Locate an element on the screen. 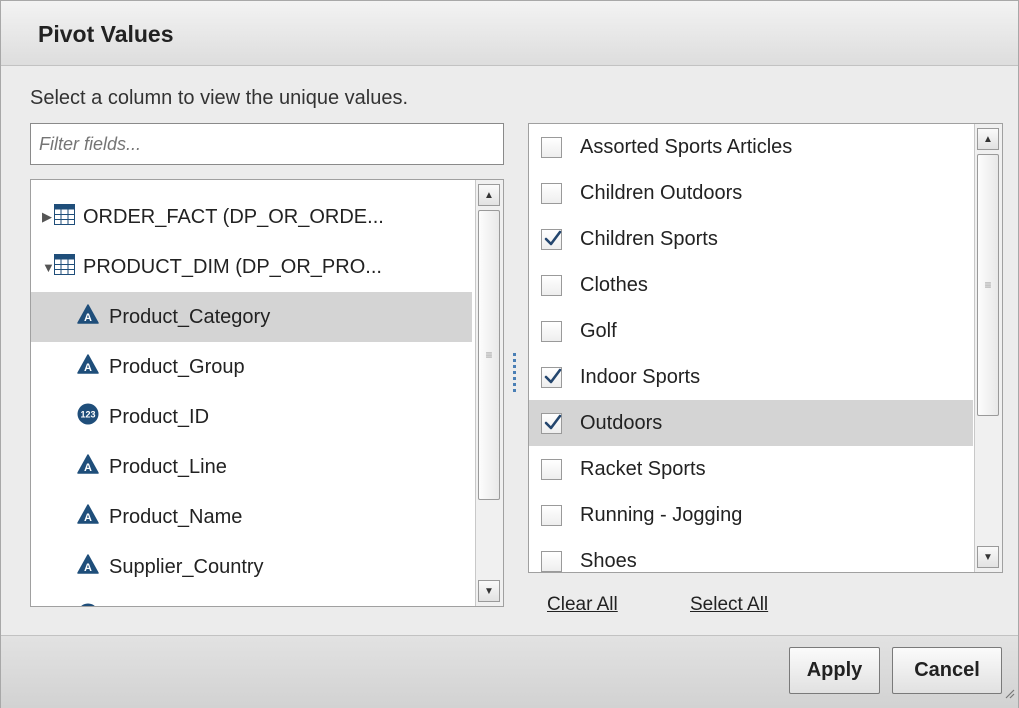 Image resolution: width=1019 pixels, height=708 pixels. value-label: Clothes is located at coordinates (614, 284).